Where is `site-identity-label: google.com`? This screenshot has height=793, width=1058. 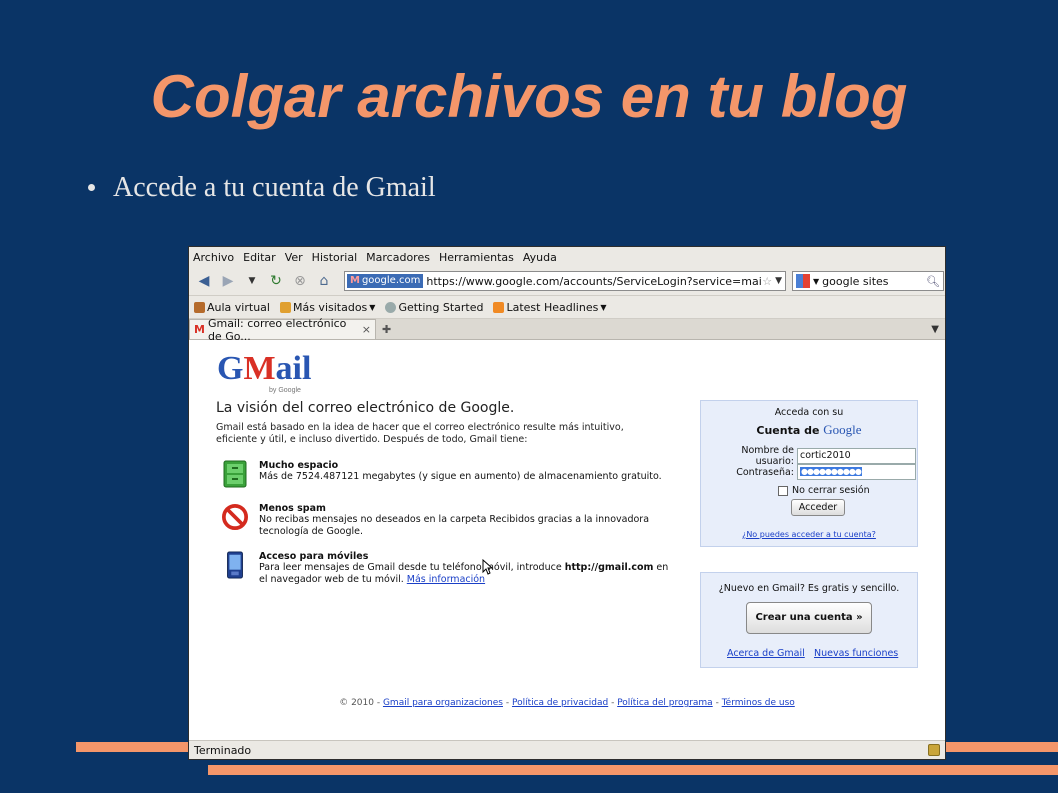 site-identity-label: google.com is located at coordinates (391, 280).